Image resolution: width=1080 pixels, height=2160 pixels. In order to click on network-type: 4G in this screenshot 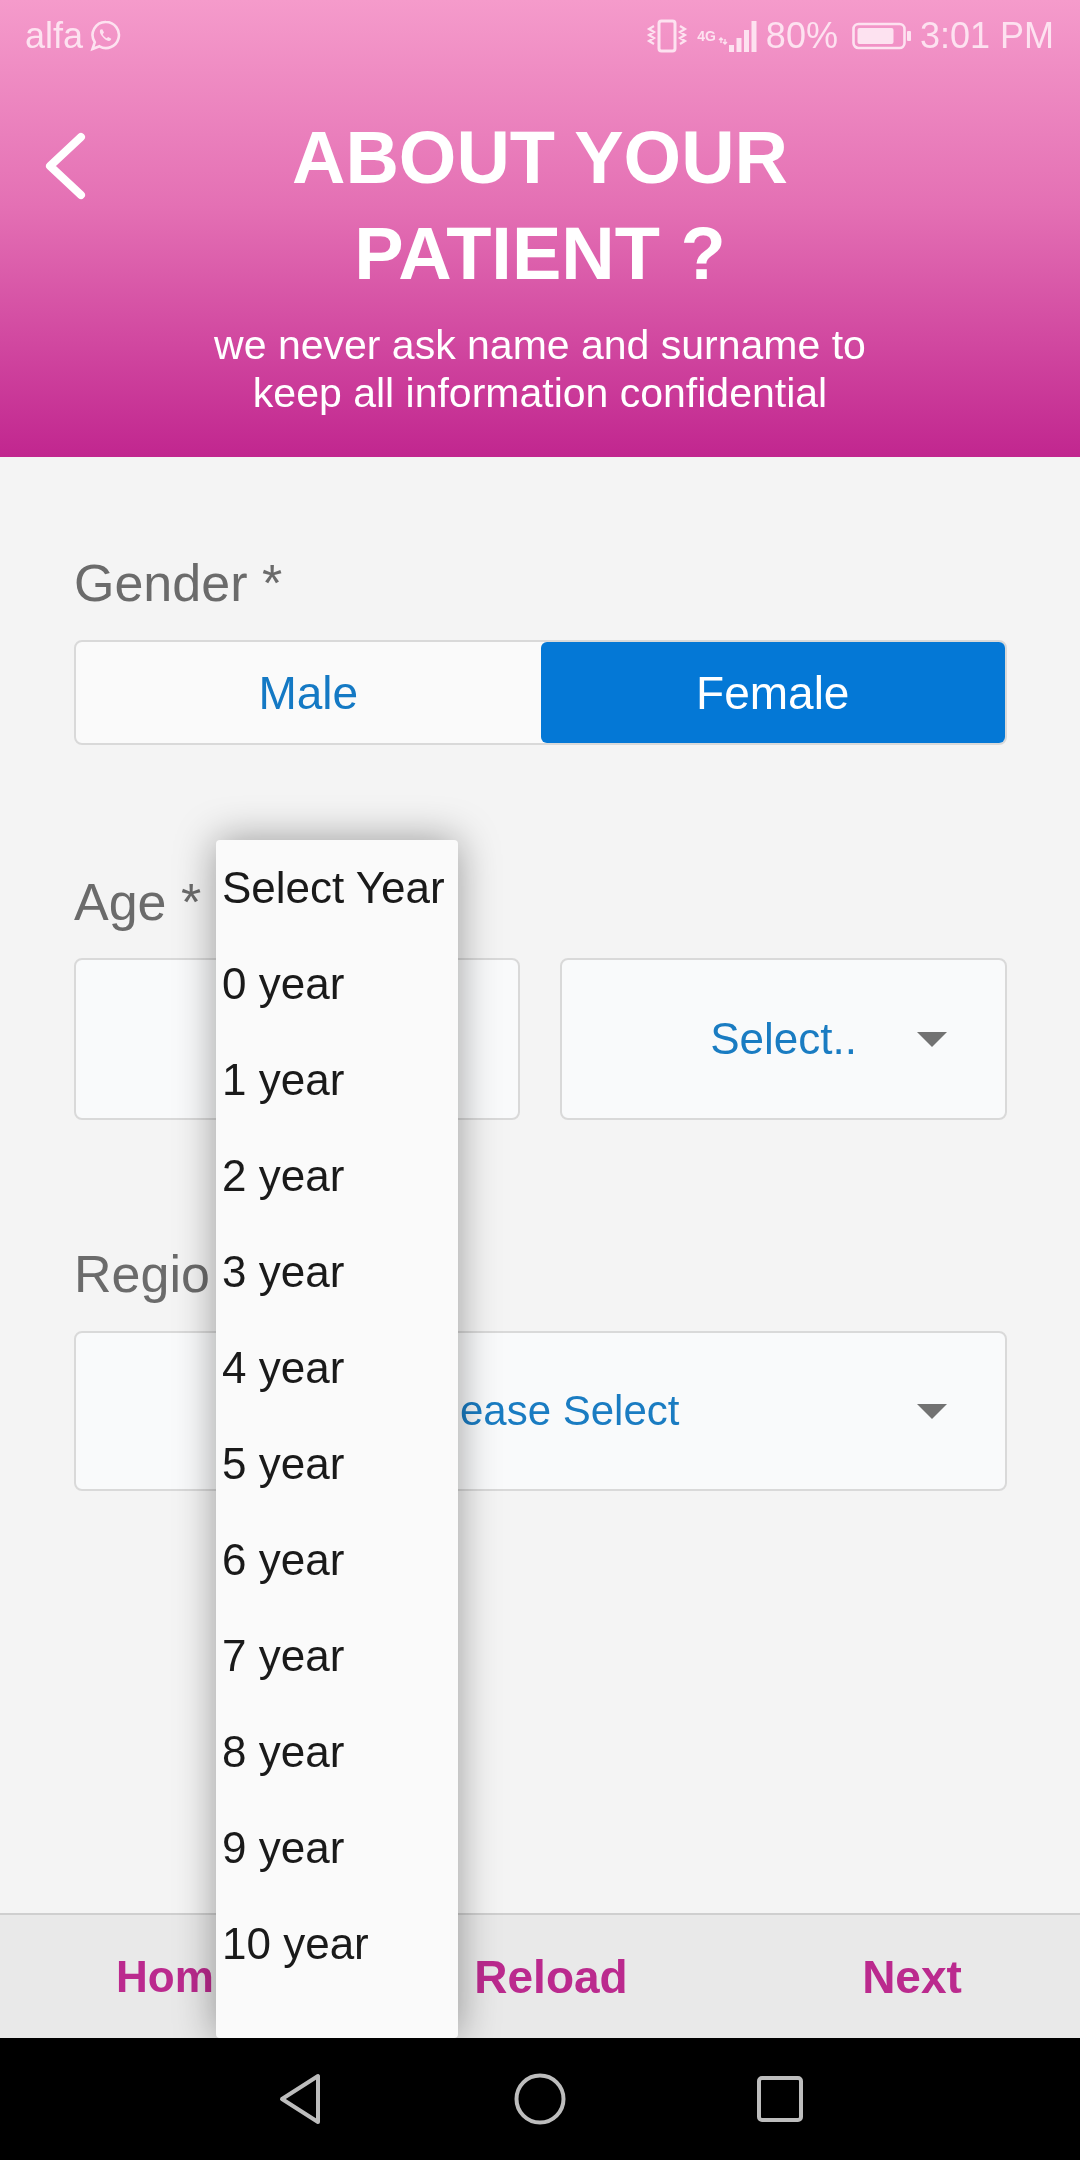, I will do `click(706, 36)`.